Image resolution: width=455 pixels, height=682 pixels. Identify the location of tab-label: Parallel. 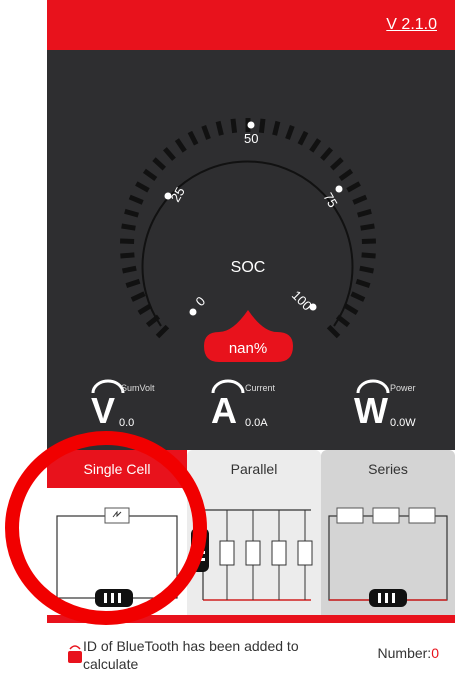
(254, 469).